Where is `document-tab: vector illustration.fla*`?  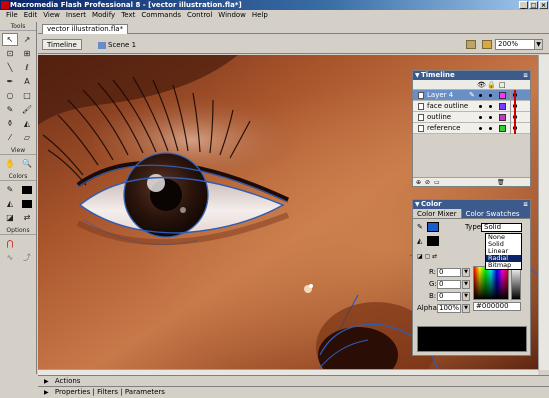 document-tab: vector illustration.fla* is located at coordinates (85, 29).